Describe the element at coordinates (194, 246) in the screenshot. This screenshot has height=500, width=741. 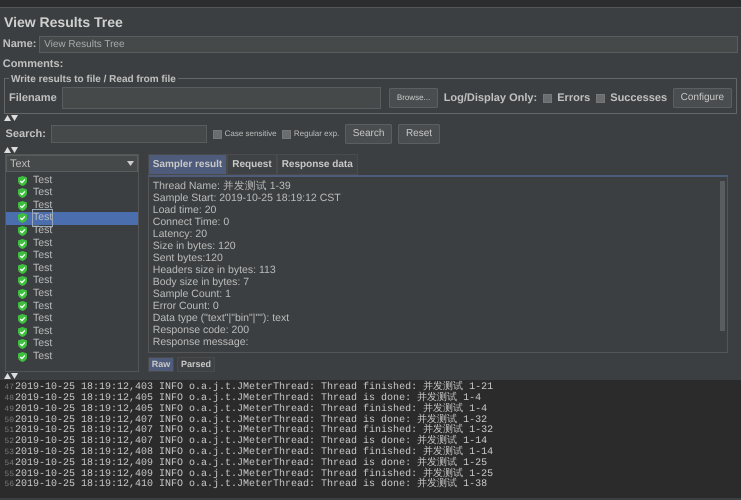
I see `result-line: Size in bytes: 120` at that location.